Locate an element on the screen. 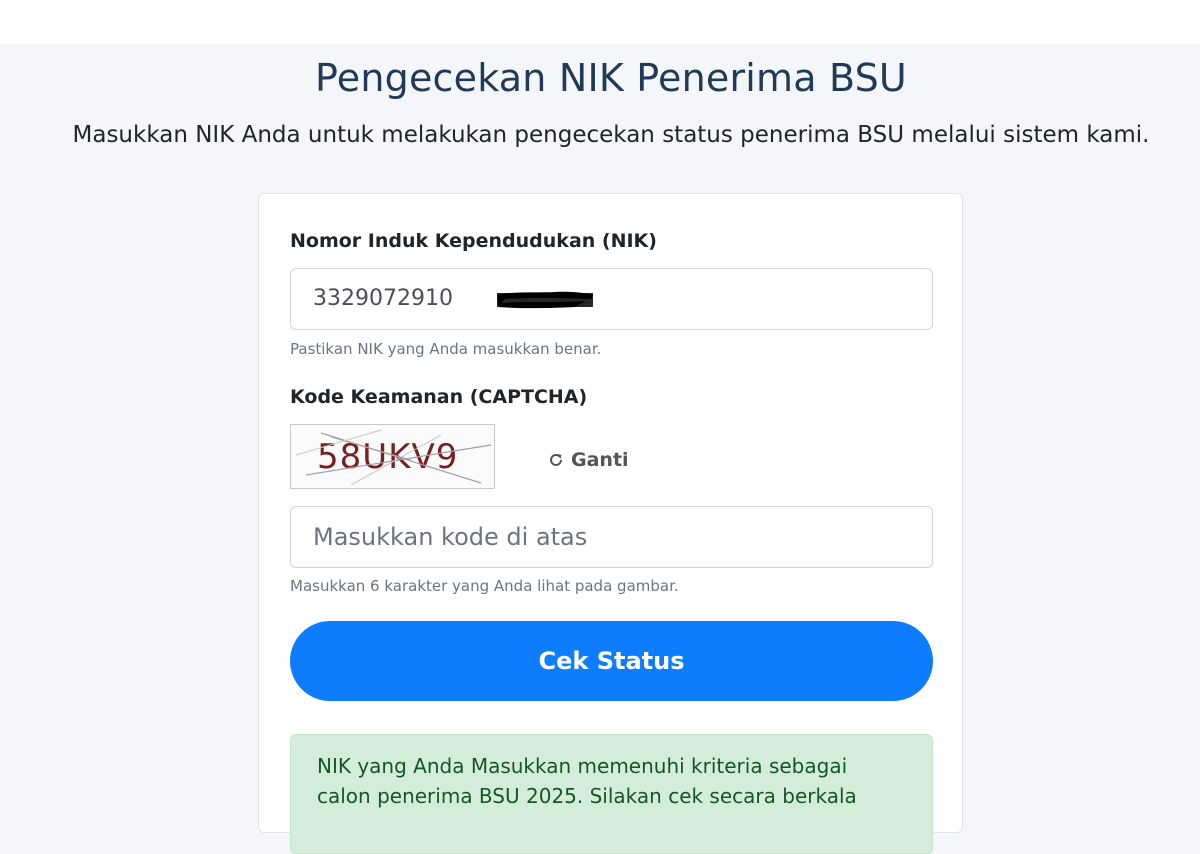  redaction-scribble is located at coordinates (545, 300).